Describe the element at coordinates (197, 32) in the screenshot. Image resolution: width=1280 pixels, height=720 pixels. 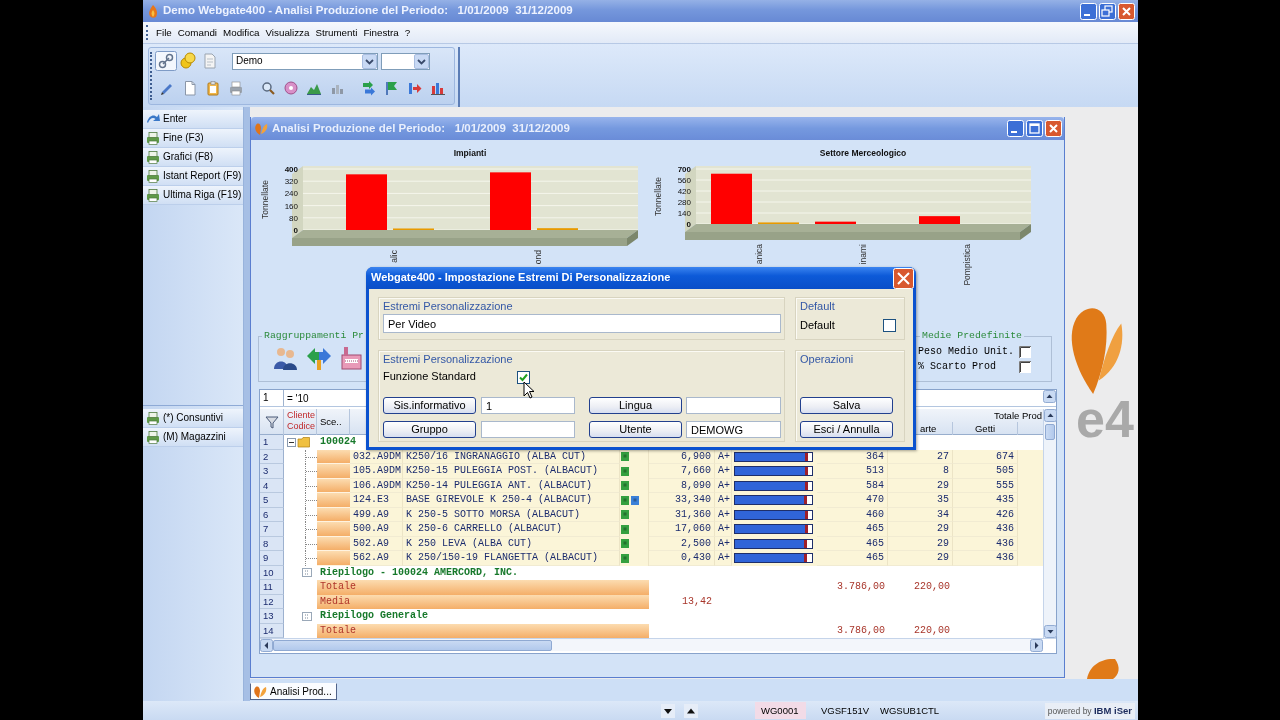
I see `menu-item: Comandi` at that location.